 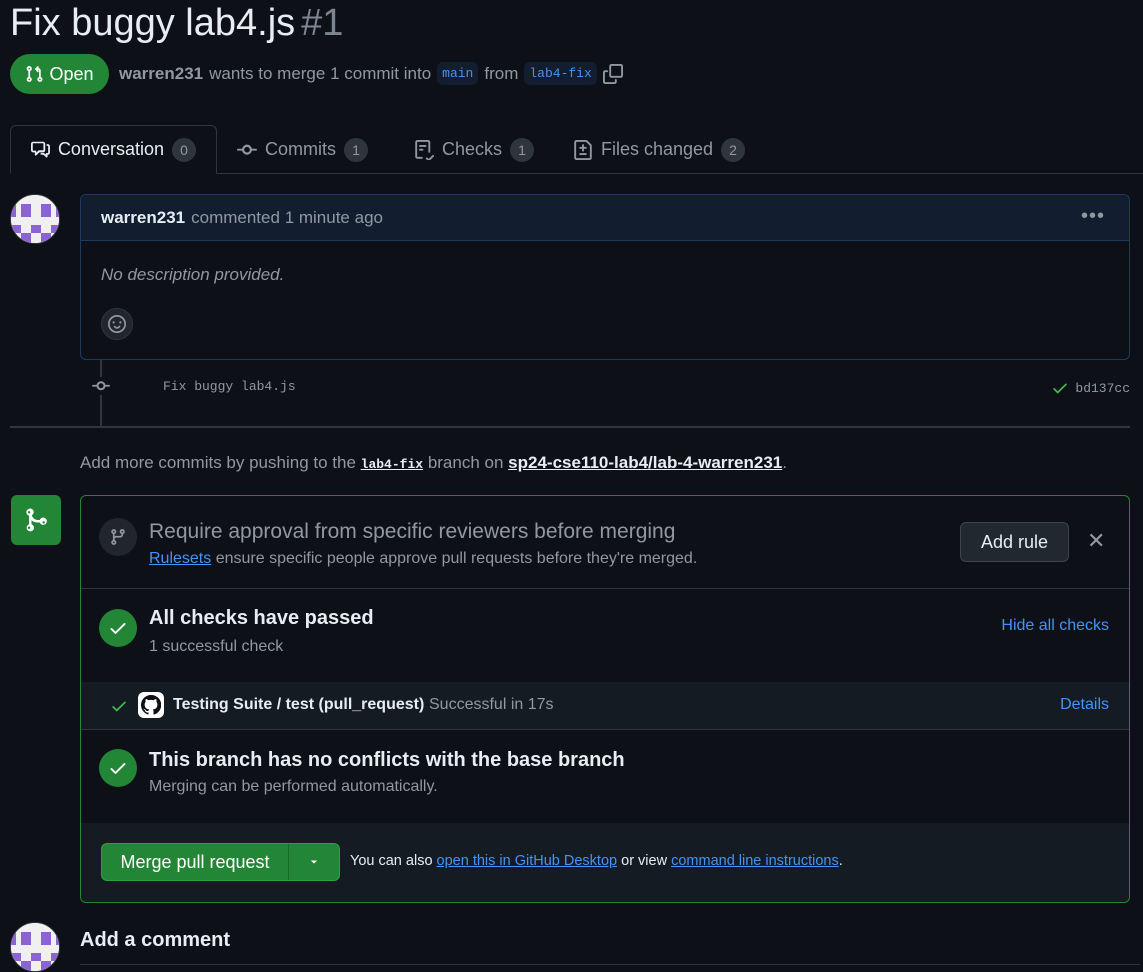 I want to click on merge-status-icon, so click(x=36, y=520).